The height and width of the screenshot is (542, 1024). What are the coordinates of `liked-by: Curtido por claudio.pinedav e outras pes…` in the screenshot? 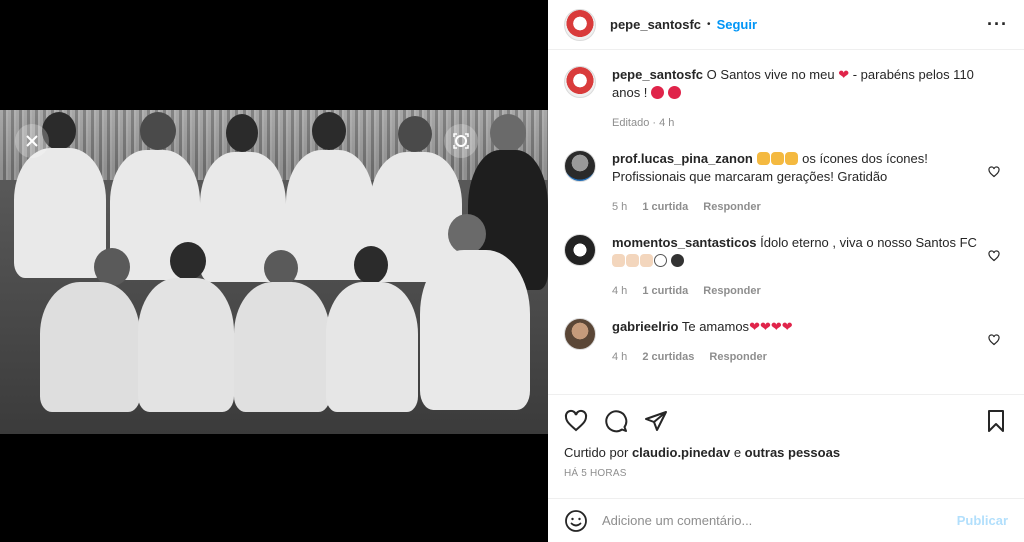 It's located at (786, 452).